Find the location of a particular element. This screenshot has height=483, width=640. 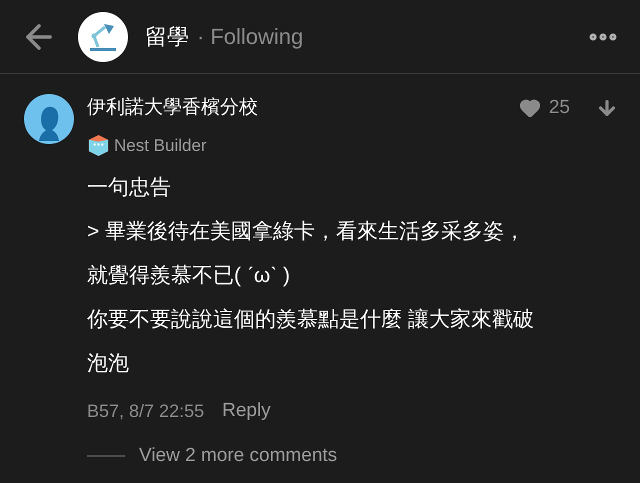

author-name: 伊利諾大學香檳分校 is located at coordinates (172, 108).